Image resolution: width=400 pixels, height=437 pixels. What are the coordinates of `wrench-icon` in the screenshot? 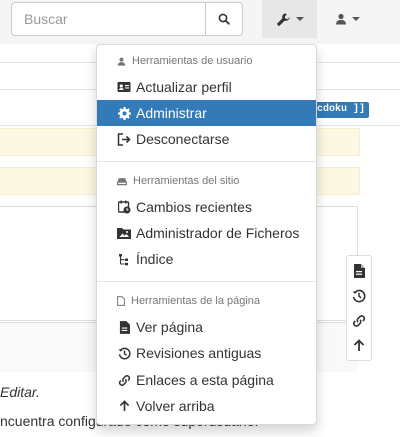 It's located at (283, 19).